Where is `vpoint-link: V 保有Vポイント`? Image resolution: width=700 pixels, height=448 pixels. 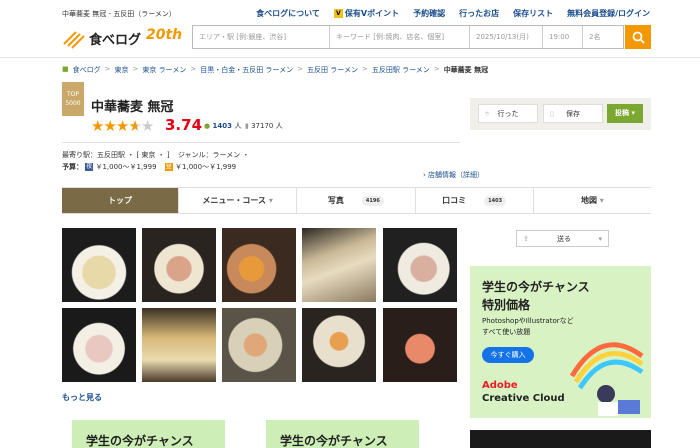
vpoint-link: V 保有Vポイント is located at coordinates (366, 13).